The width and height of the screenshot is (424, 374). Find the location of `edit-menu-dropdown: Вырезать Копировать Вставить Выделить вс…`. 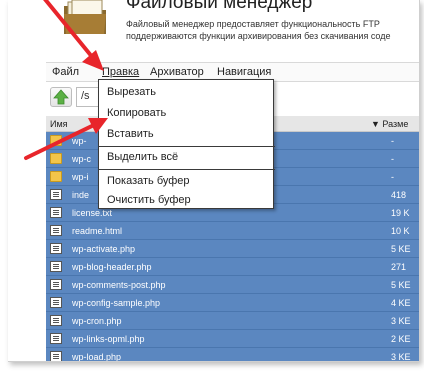

edit-menu-dropdown: Вырезать Копировать Вставить Выделить вс… is located at coordinates (186, 144).